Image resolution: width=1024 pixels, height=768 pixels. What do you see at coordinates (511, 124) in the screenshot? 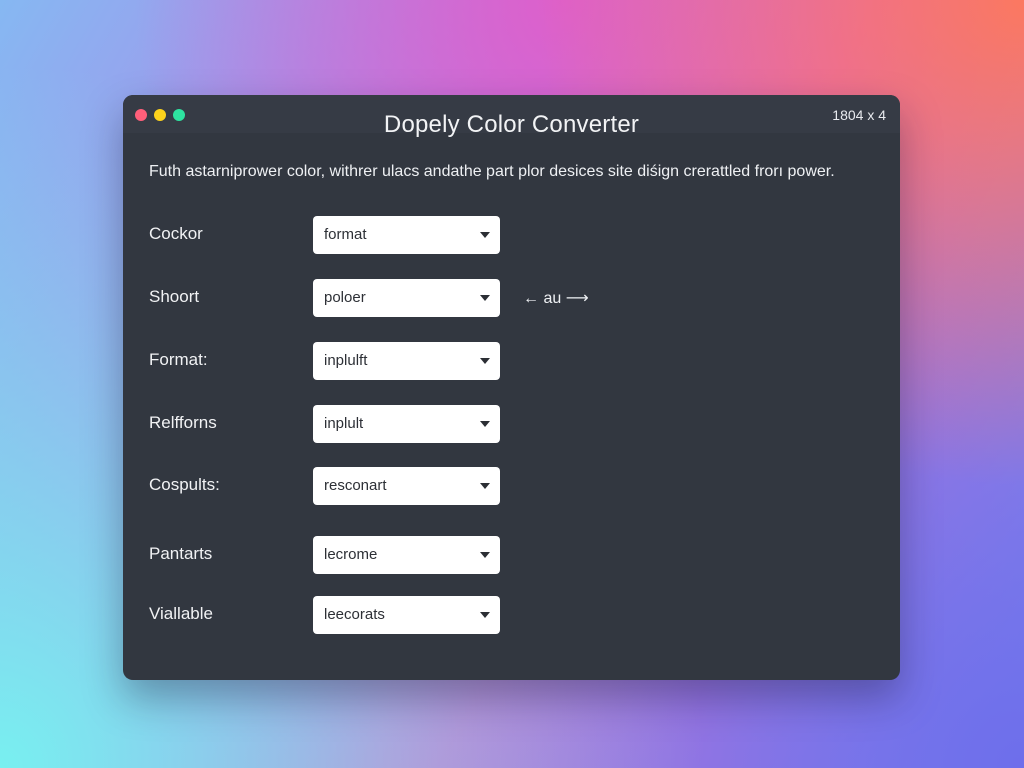
I see `window-title: Dopely Color Converter` at bounding box center [511, 124].